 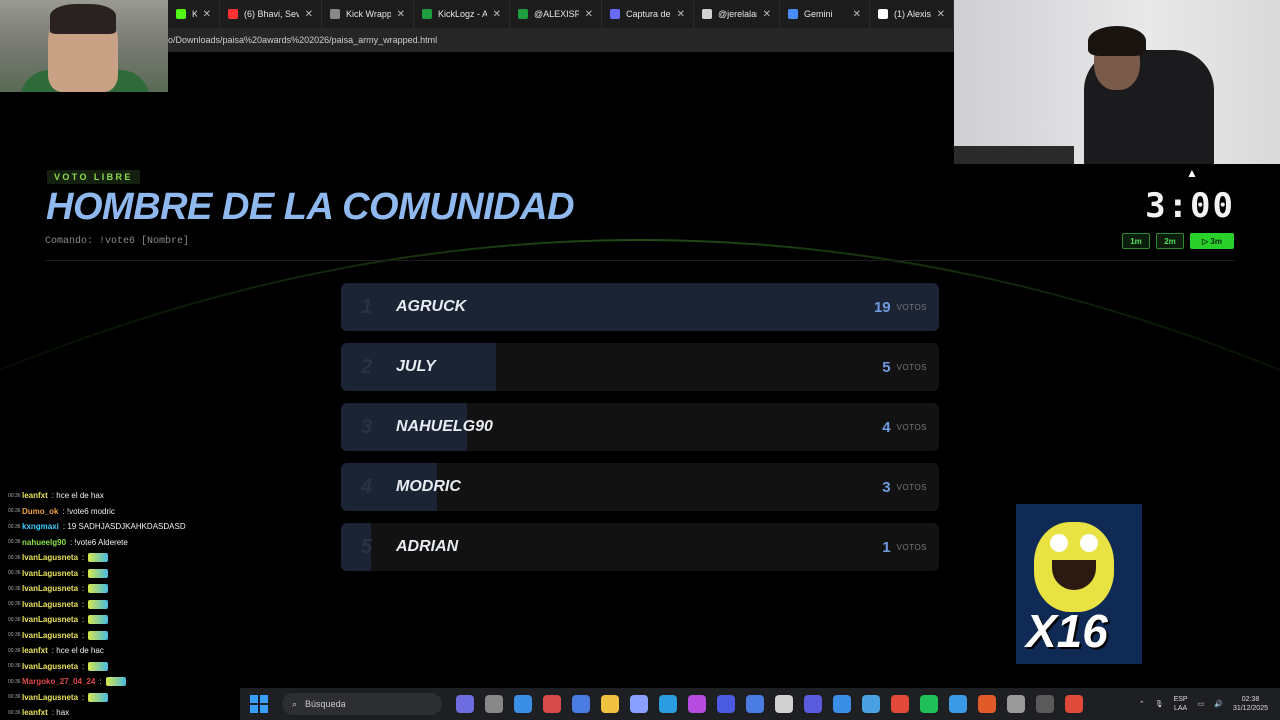 I want to click on candidate-name: MODRIC, so click(x=428, y=486).